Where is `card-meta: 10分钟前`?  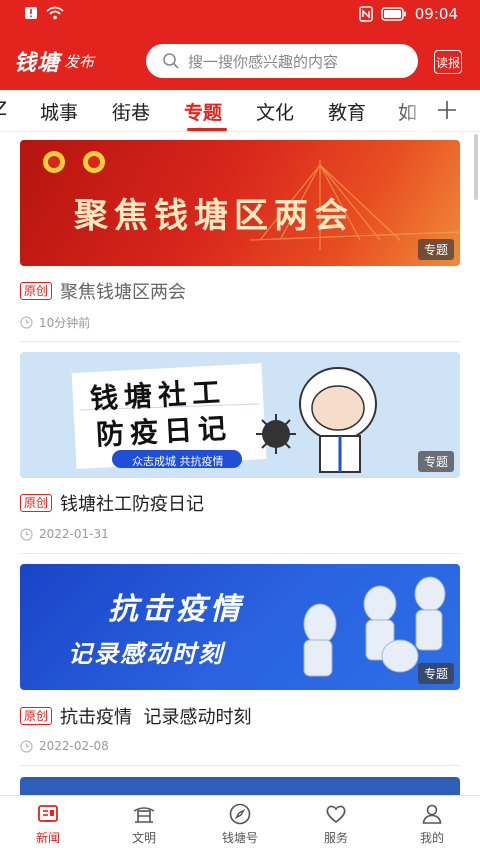
card-meta: 10分钟前 is located at coordinates (55, 322).